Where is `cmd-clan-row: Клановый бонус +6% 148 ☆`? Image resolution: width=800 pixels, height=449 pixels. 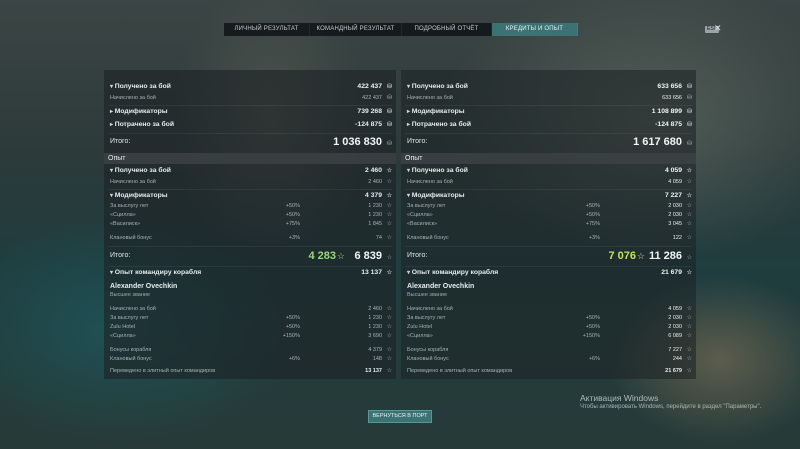 cmd-clan-row: Клановый бонус +6% 148 ☆ is located at coordinates (251, 359).